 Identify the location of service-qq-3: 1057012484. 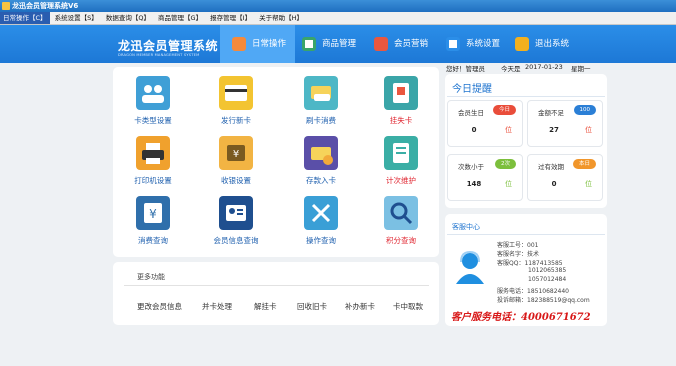
(547, 279).